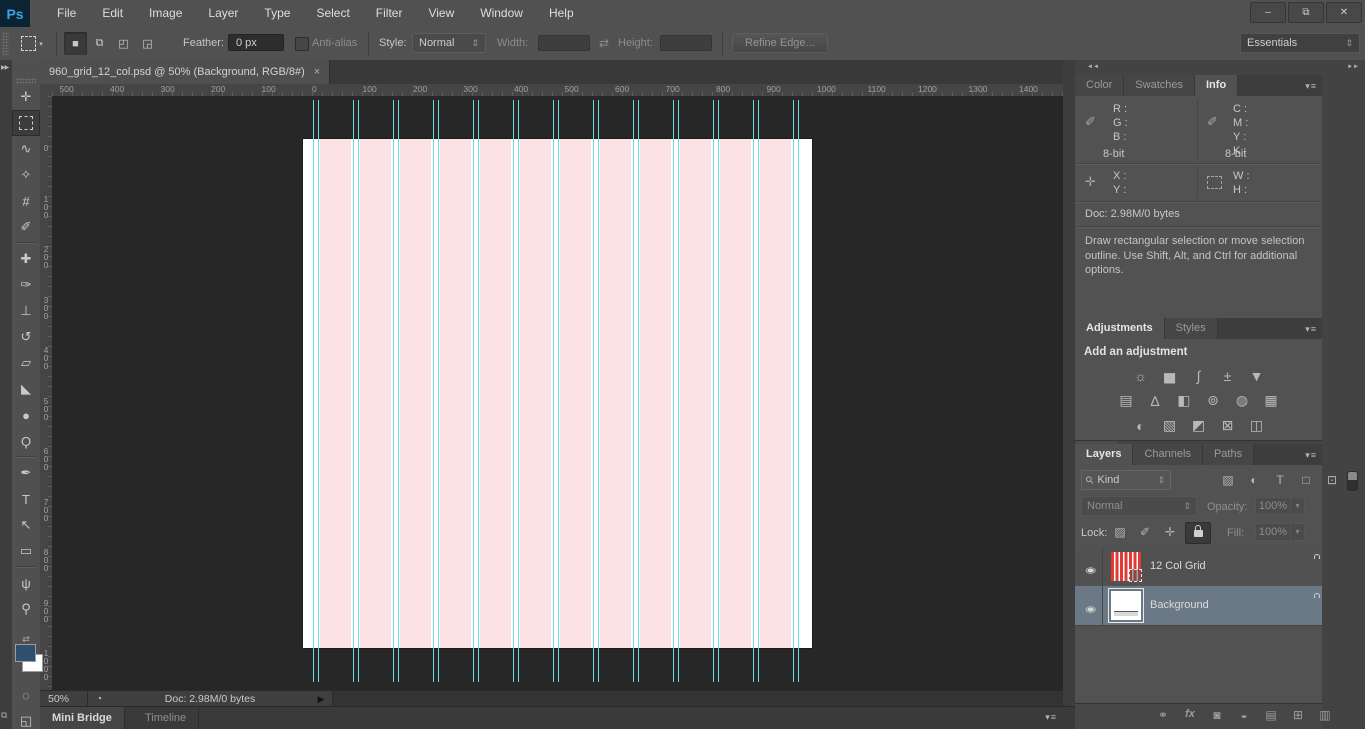 This screenshot has width=1365, height=729. Describe the element at coordinates (26, 499) in the screenshot. I see `horizontal-type-tool: T` at that location.